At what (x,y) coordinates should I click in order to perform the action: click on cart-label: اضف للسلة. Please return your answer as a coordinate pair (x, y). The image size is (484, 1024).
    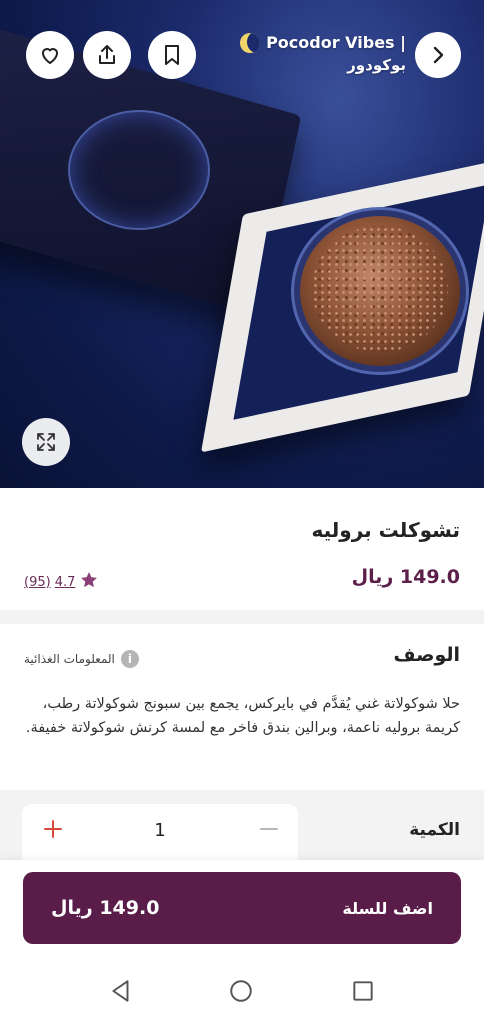
    Looking at the image, I should click on (387, 908).